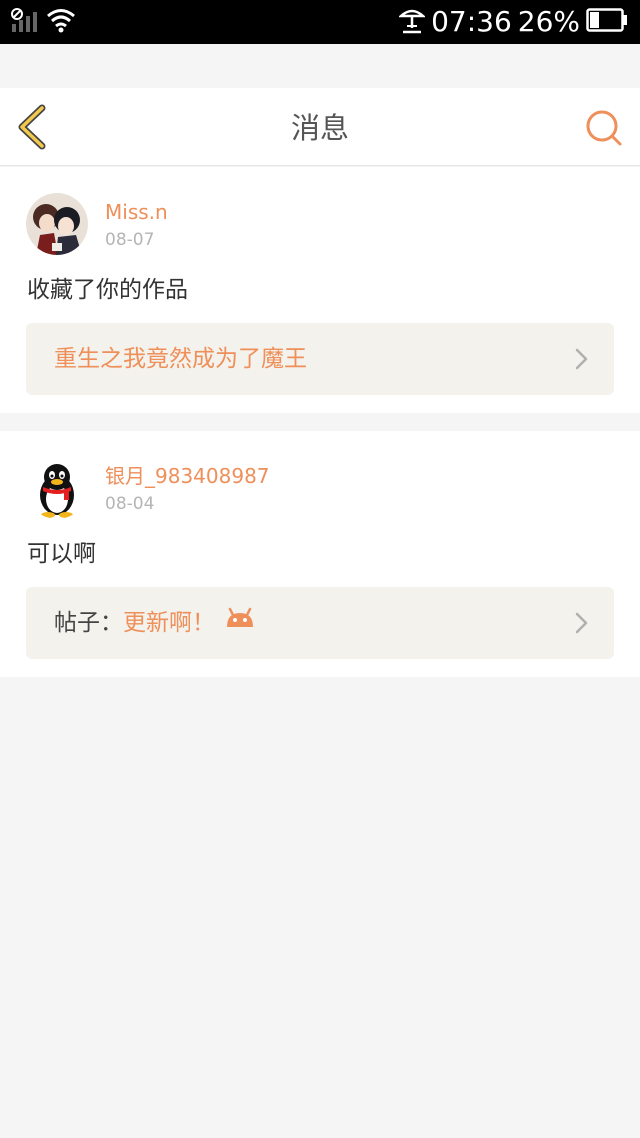 Image resolution: width=640 pixels, height=1138 pixels. What do you see at coordinates (471, 21) in the screenshot?
I see `status-time: 07:36` at bounding box center [471, 21].